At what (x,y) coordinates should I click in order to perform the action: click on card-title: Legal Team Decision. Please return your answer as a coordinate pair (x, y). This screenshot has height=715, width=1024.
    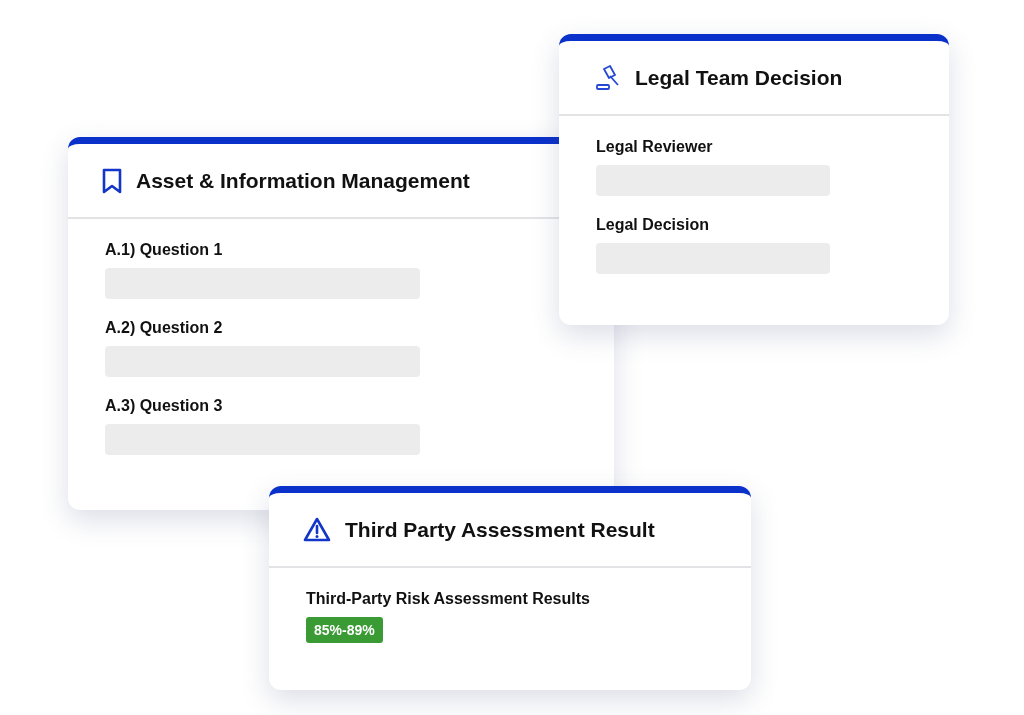
    Looking at the image, I should click on (739, 77).